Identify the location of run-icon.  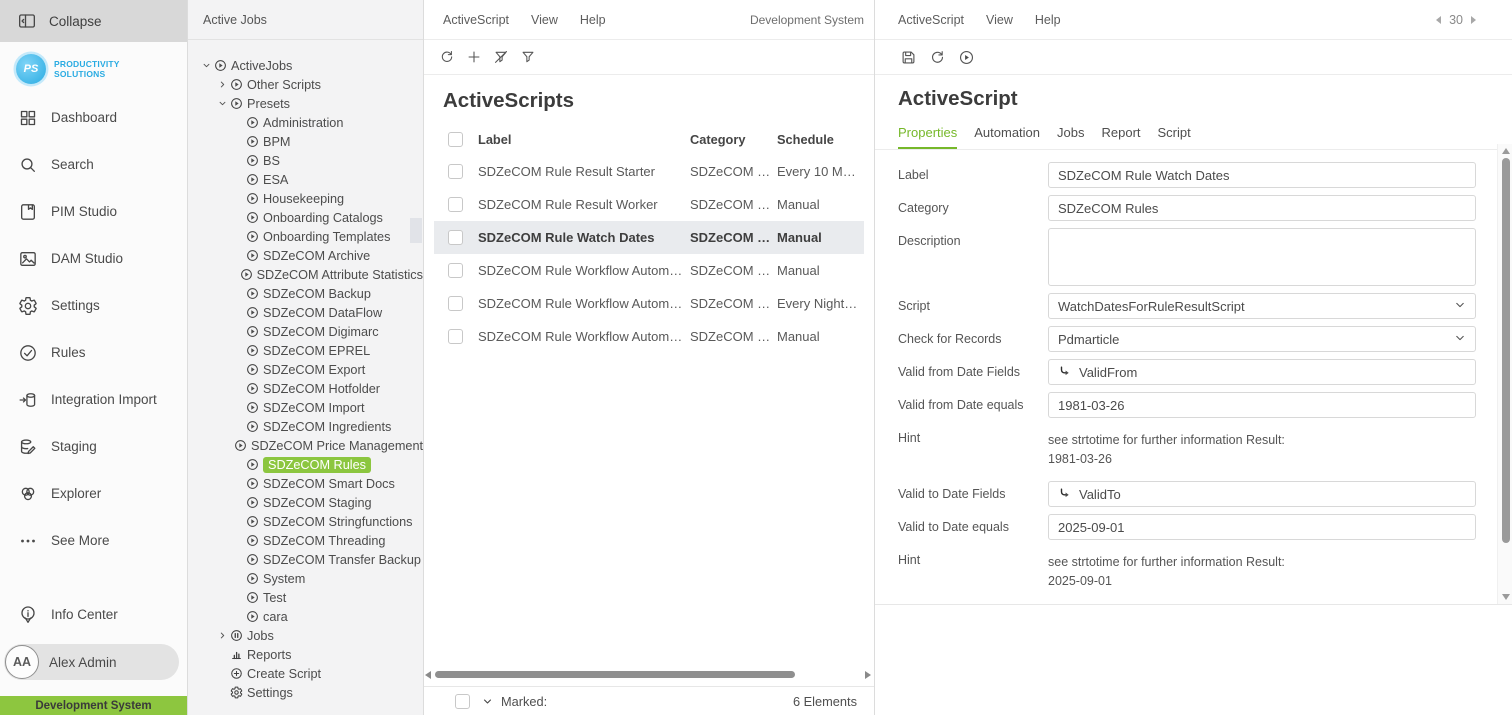
(966, 57).